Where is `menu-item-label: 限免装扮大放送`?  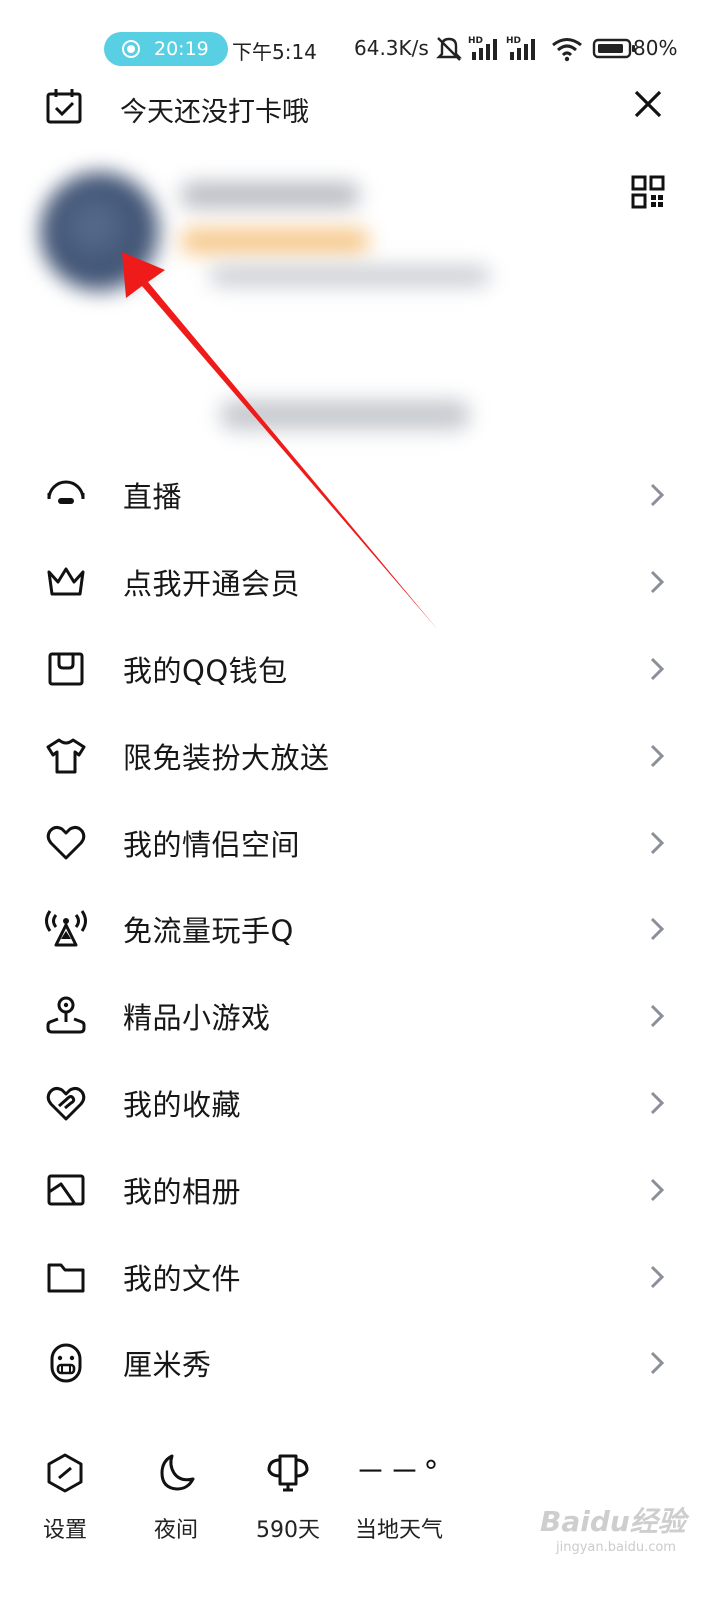
menu-item-label: 限免装扮大放送 is located at coordinates (226, 757).